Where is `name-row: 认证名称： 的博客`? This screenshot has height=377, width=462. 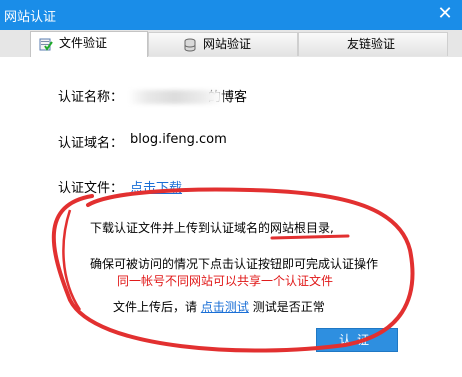 name-row: 认证名称： 的博客 is located at coordinates (152, 95).